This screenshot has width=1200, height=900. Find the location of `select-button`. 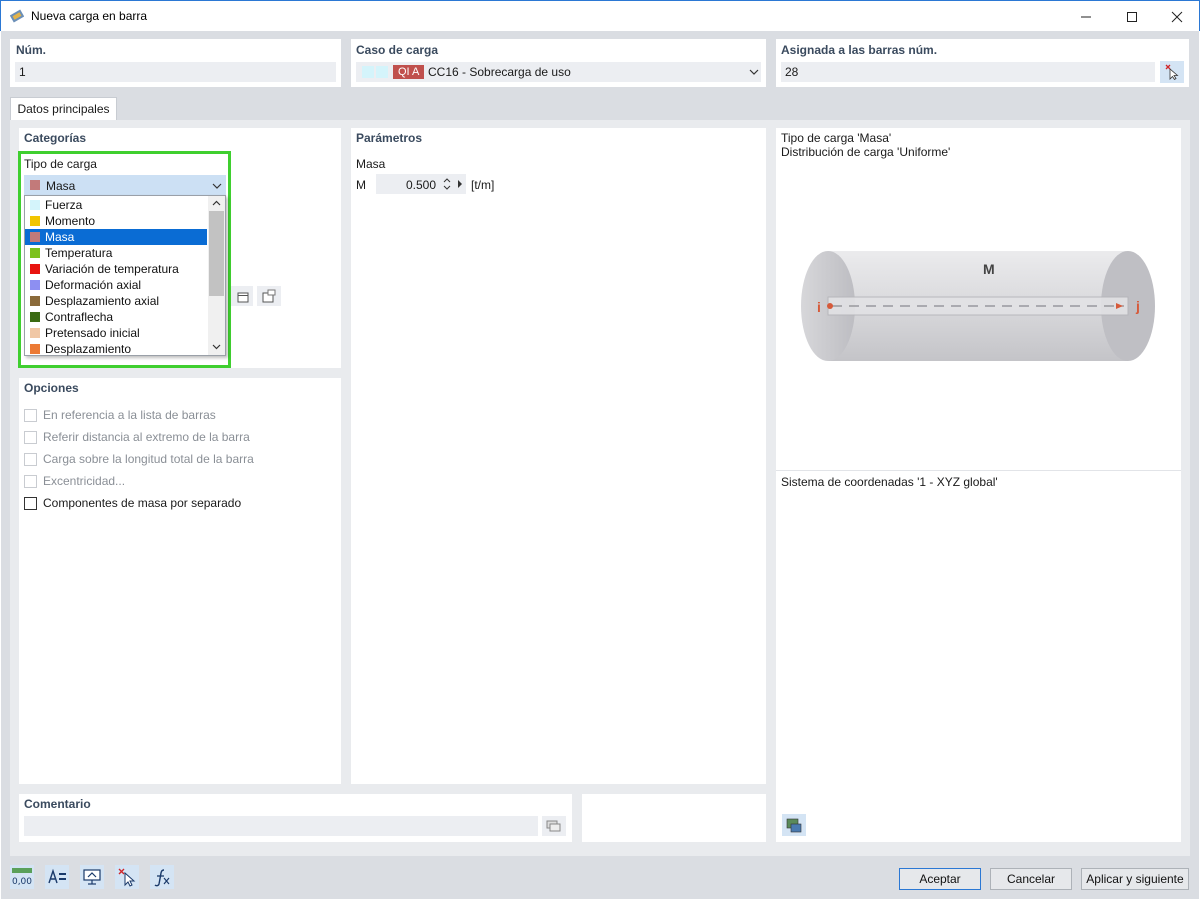

select-button is located at coordinates (127, 877).